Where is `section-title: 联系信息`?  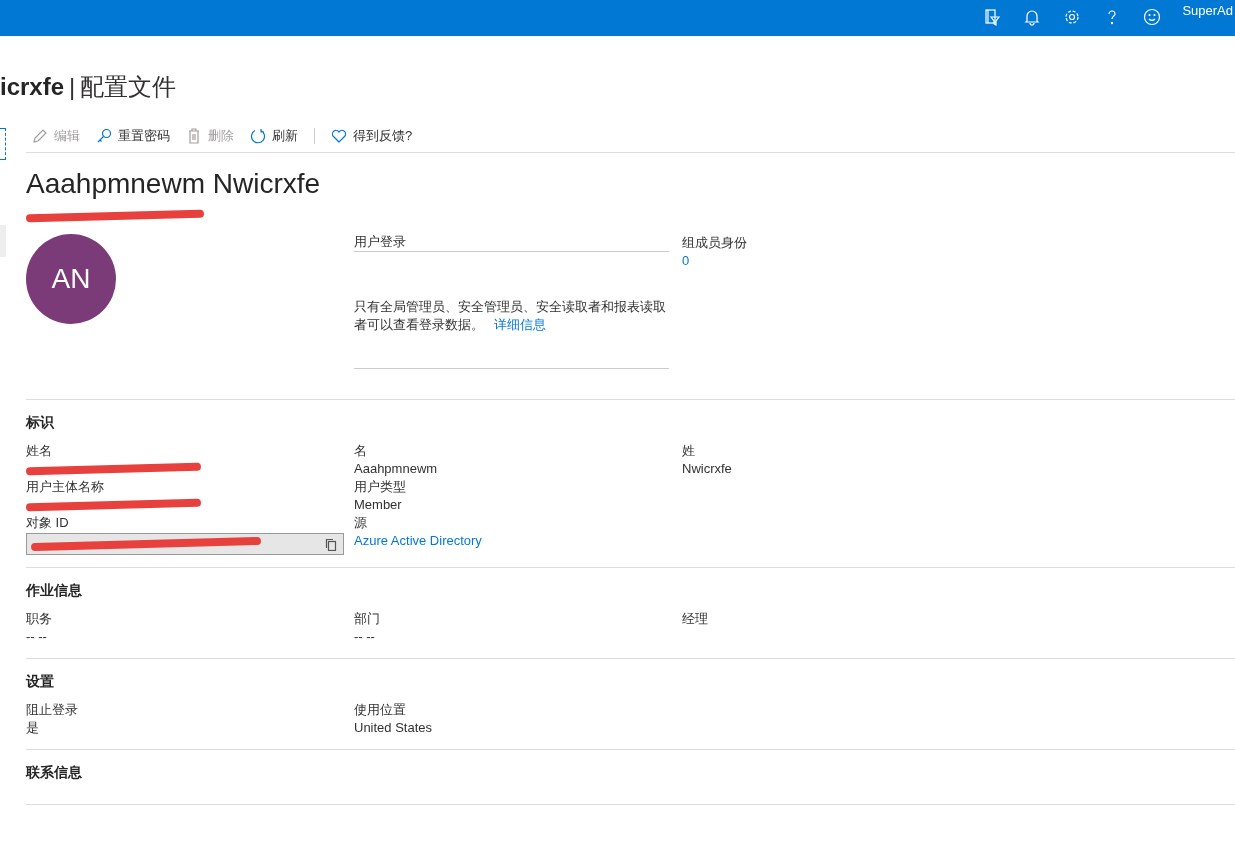
section-title: 联系信息 is located at coordinates (54, 773).